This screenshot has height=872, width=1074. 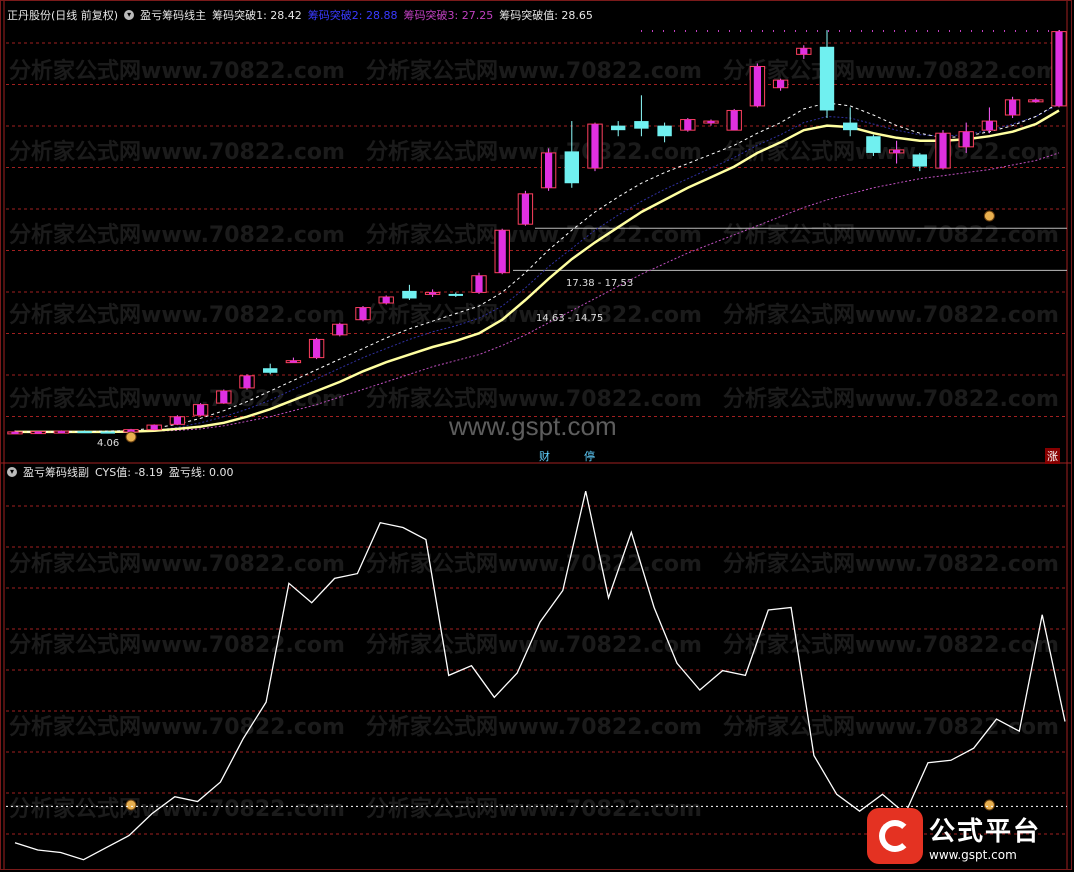 What do you see at coordinates (895, 836) in the screenshot?
I see `gspt-logo-icon` at bounding box center [895, 836].